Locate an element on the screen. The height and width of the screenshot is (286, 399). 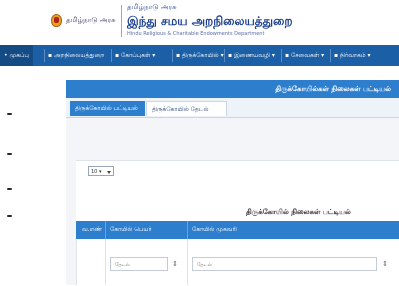
panel-tabs: திருக்கோயில் பட்டியல் திருக்கோயில் தேடல் is located at coordinates (232, 108).